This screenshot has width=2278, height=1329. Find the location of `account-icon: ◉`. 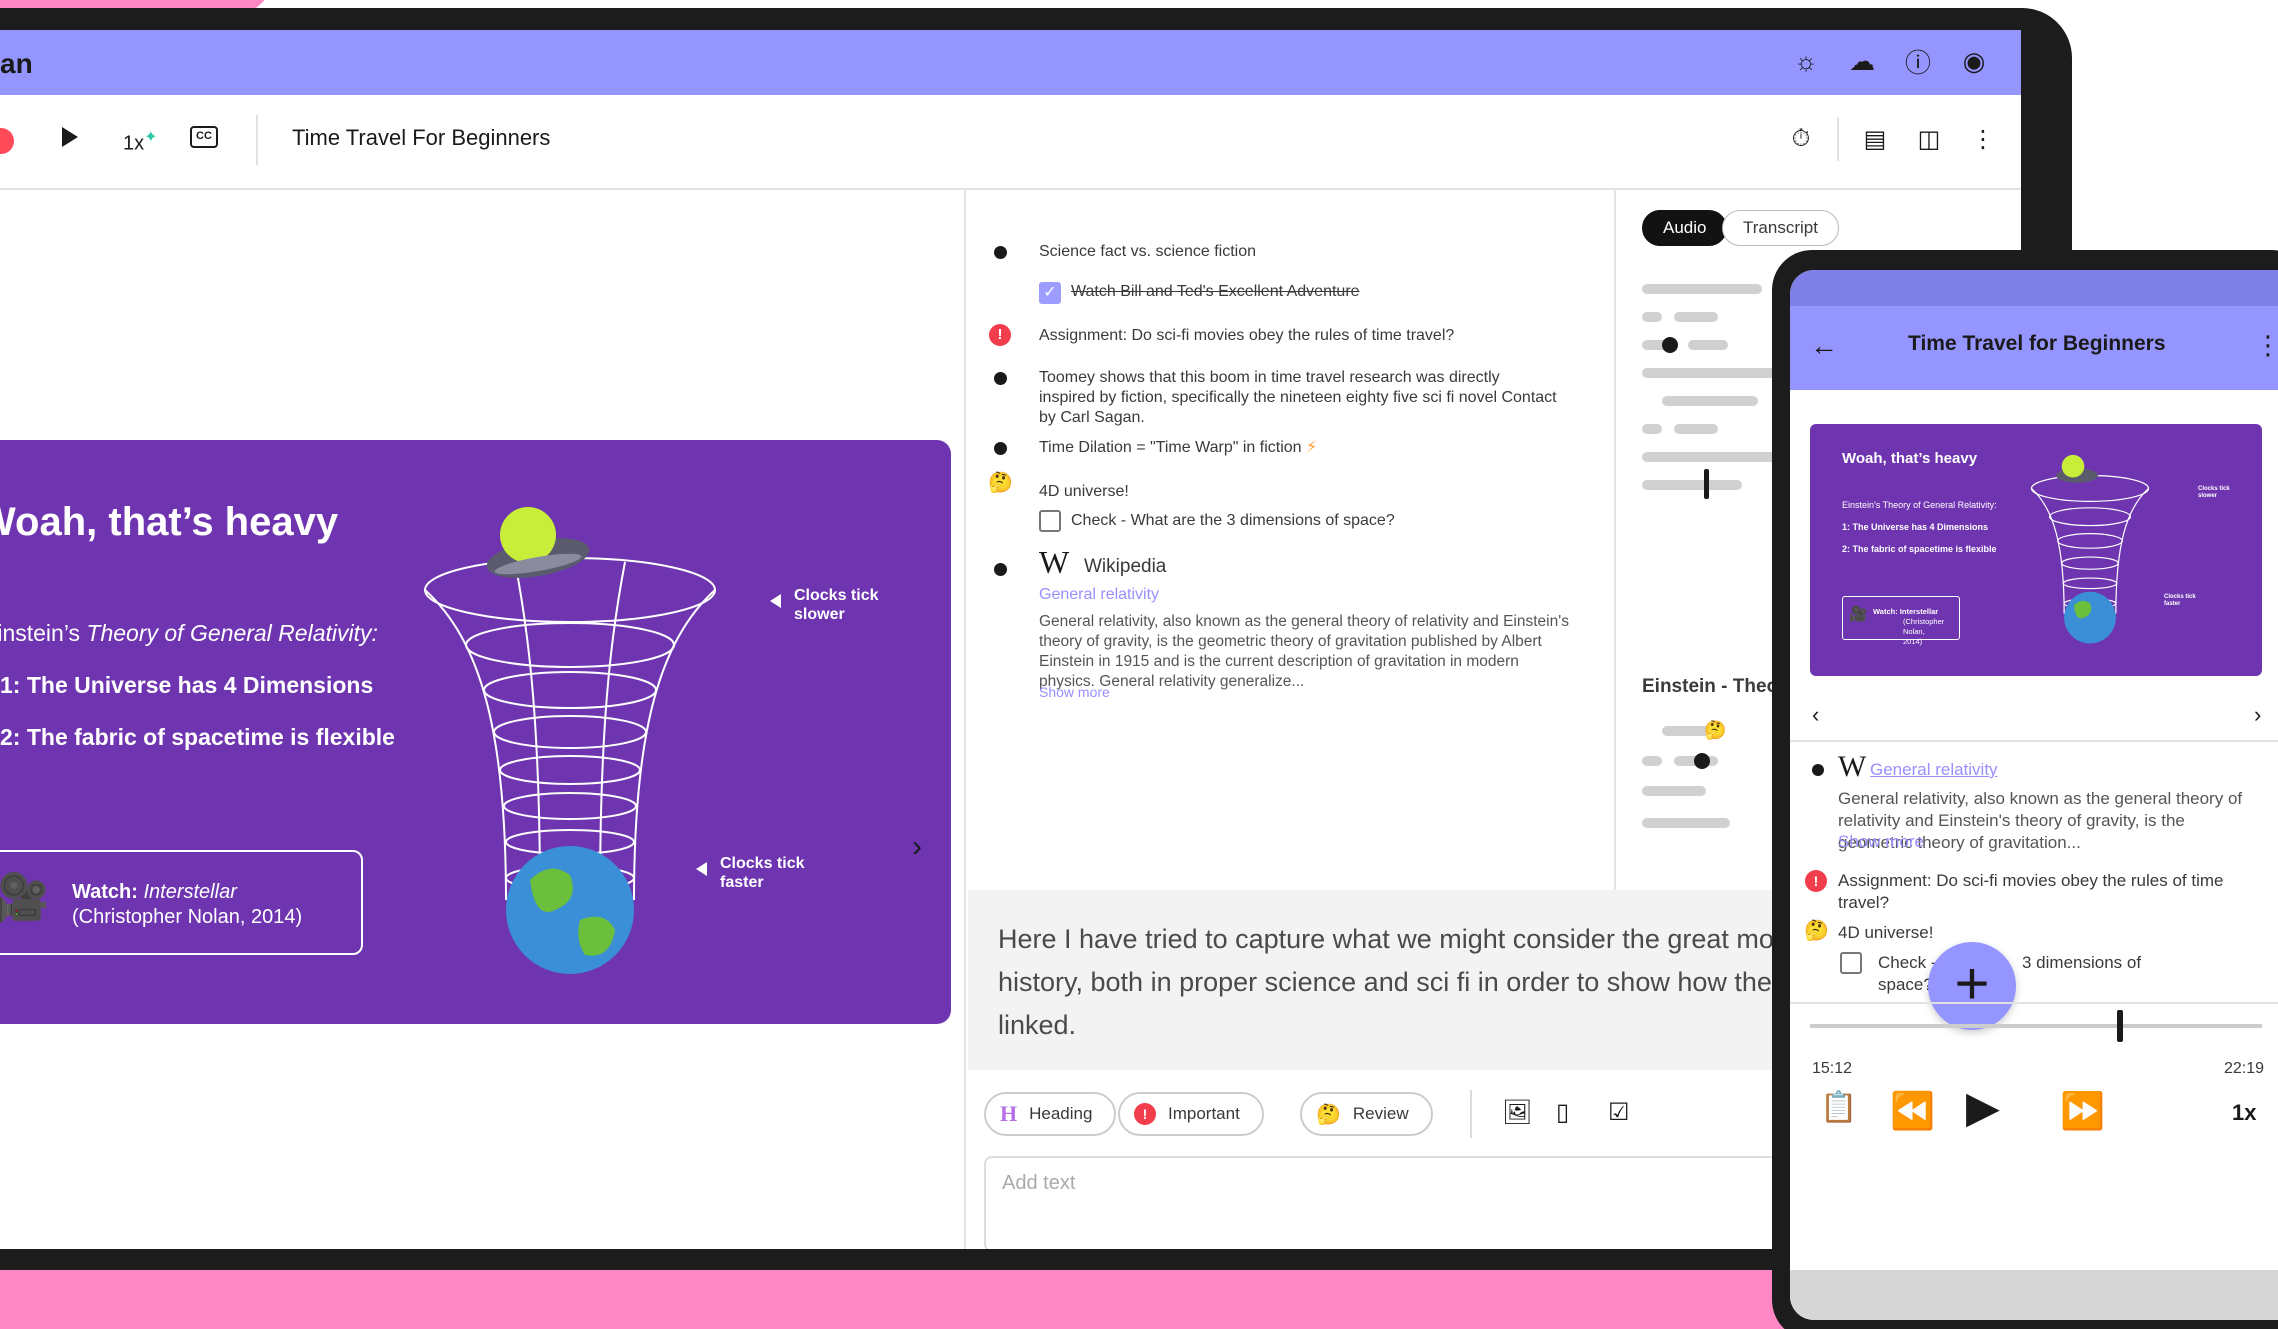

account-icon: ◉ is located at coordinates (1974, 61).